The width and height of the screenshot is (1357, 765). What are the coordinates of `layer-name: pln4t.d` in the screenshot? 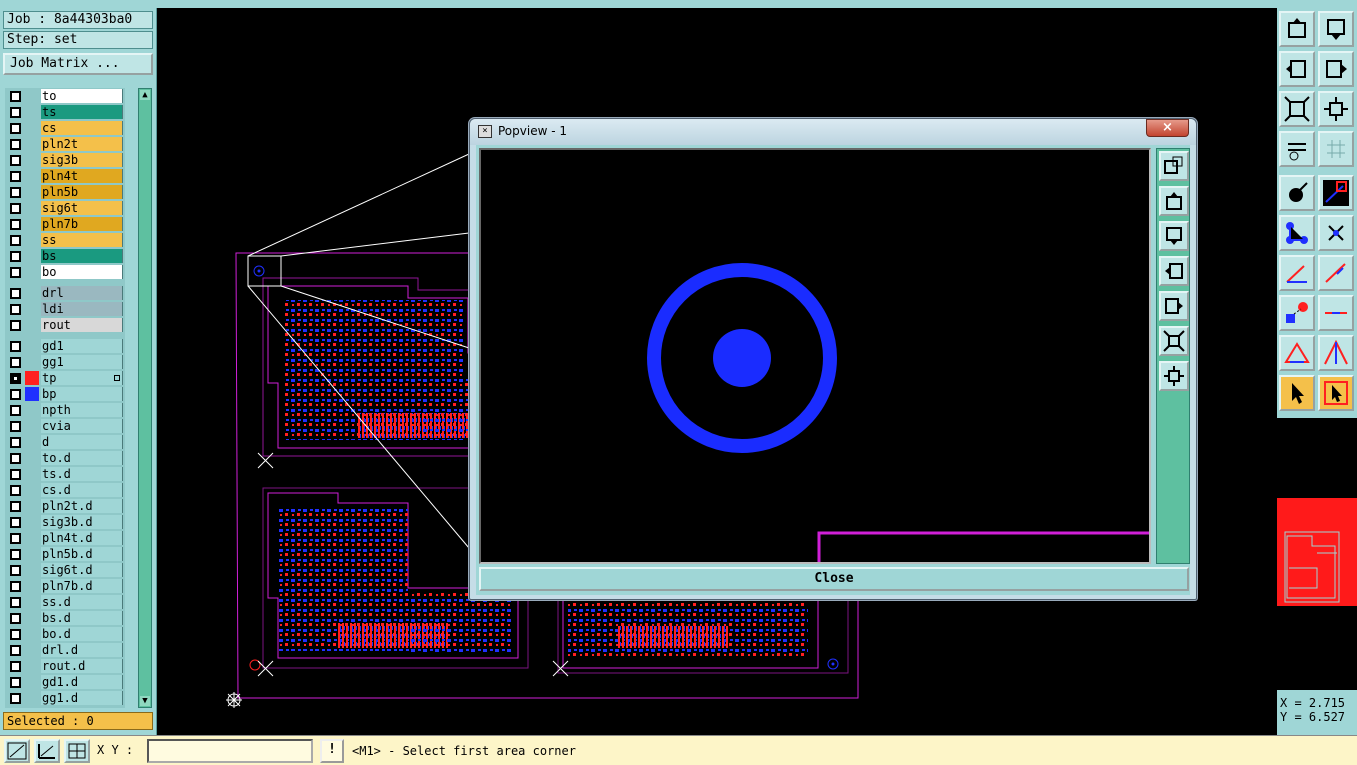 It's located at (82, 538).